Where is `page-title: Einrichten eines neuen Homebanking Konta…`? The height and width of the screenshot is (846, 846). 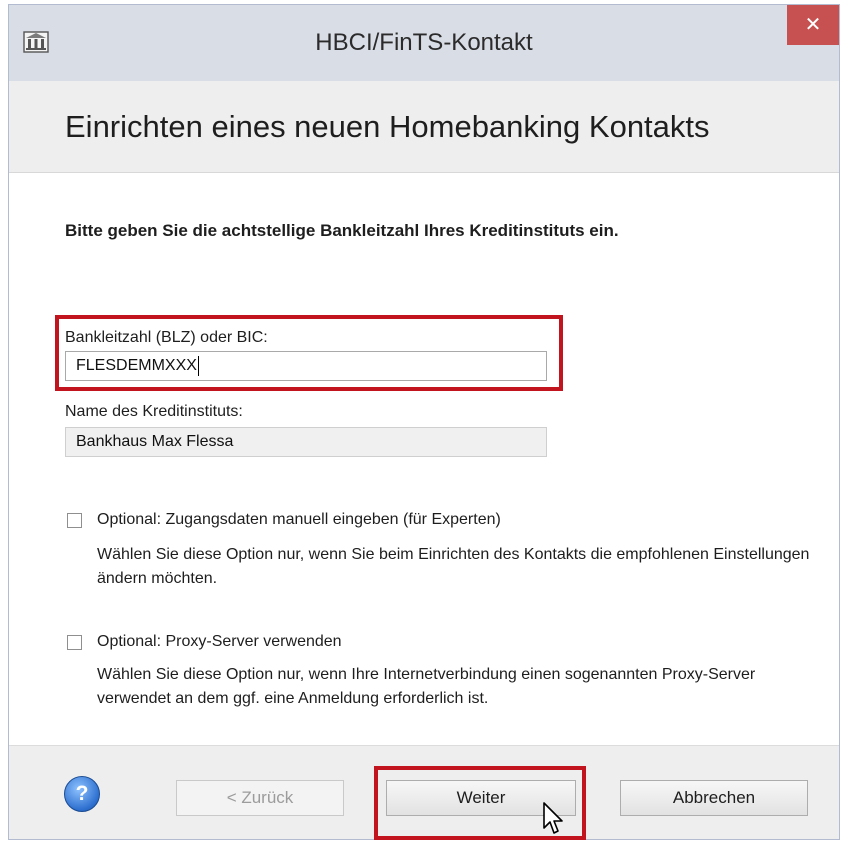
page-title: Einrichten eines neuen Homebanking Konta… is located at coordinates (387, 126).